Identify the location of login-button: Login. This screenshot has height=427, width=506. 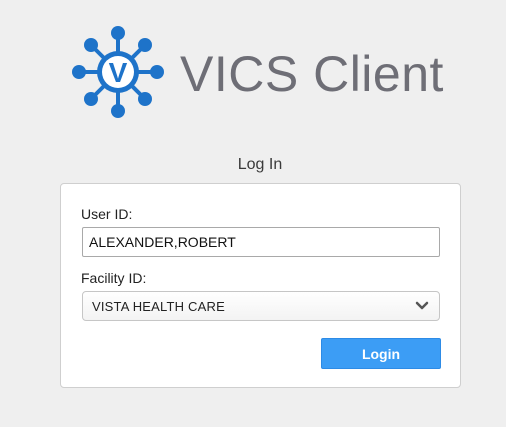
(381, 353).